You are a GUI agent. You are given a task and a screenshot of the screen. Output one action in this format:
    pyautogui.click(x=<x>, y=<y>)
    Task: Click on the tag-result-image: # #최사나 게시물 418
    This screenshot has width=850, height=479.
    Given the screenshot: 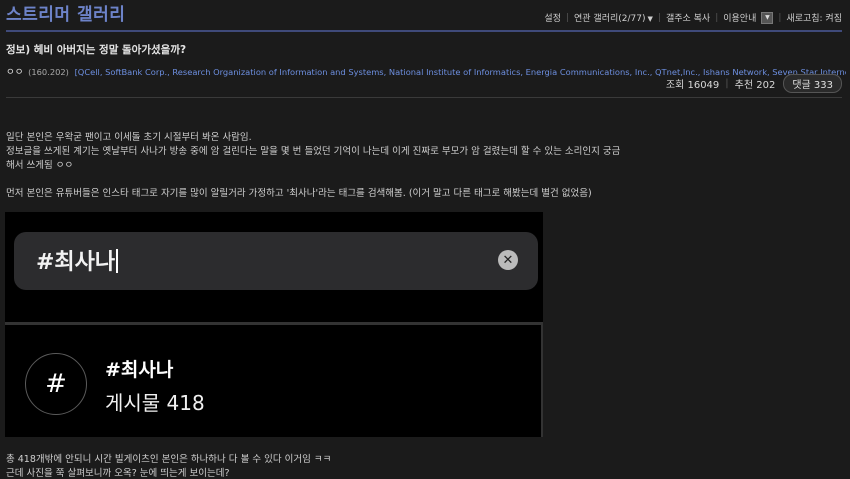 What is the action you would take?
    pyautogui.click(x=274, y=381)
    